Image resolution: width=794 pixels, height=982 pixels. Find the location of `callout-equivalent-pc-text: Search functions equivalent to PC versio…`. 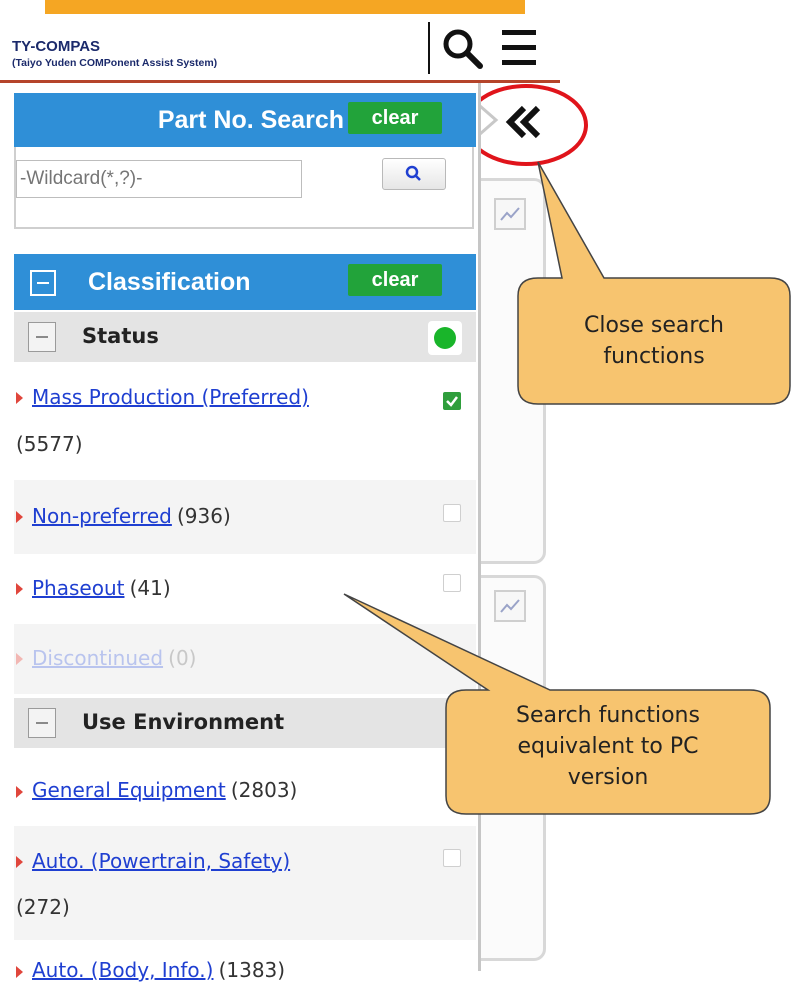

callout-equivalent-pc-text: Search functions equivalent to PC versio… is located at coordinates (608, 746).